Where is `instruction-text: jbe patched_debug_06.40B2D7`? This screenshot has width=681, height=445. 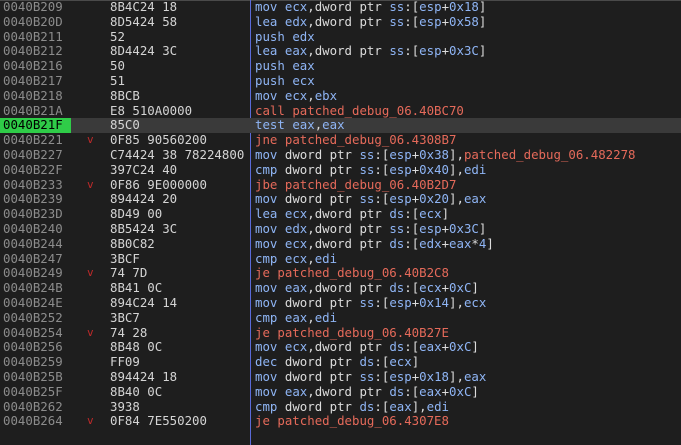
instruction-text: jbe patched_debug_06.40B2D7 is located at coordinates (355, 185).